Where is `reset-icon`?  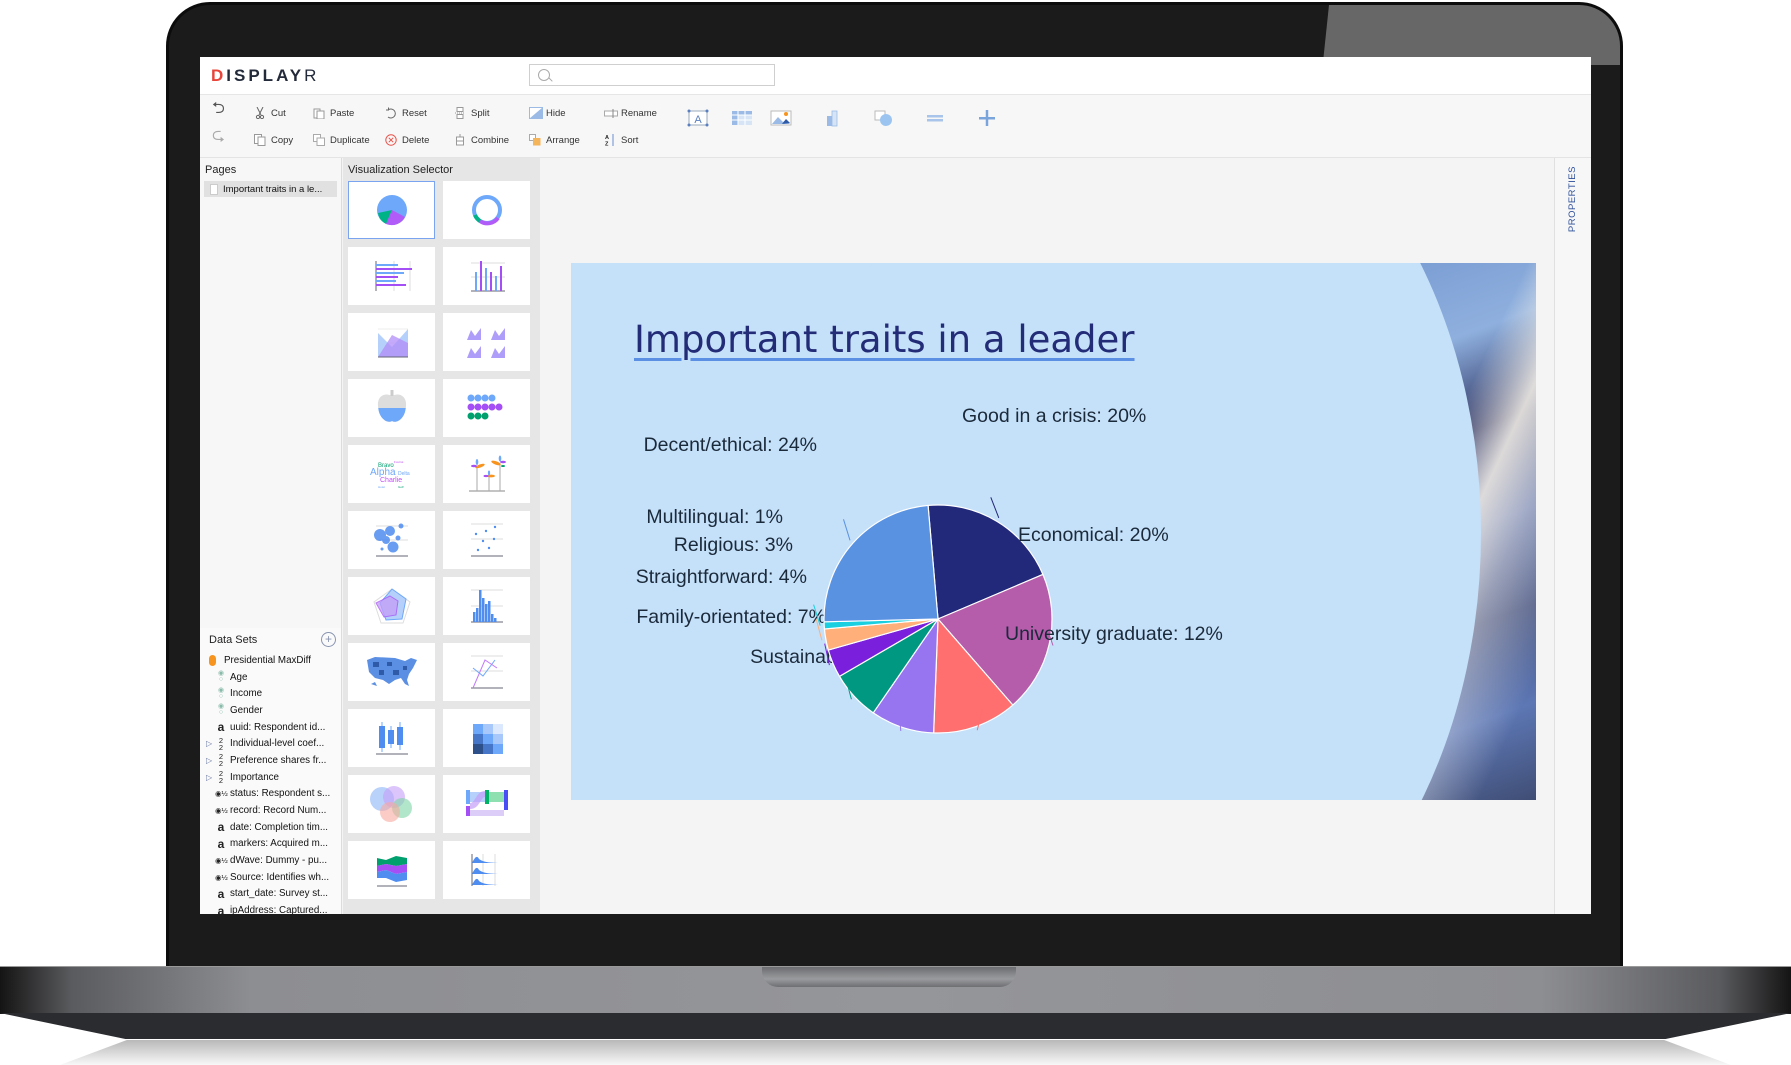
reset-icon is located at coordinates (391, 113).